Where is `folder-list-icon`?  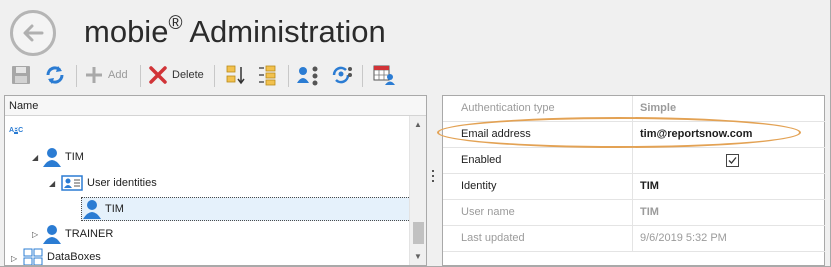 folder-list-icon is located at coordinates (267, 75).